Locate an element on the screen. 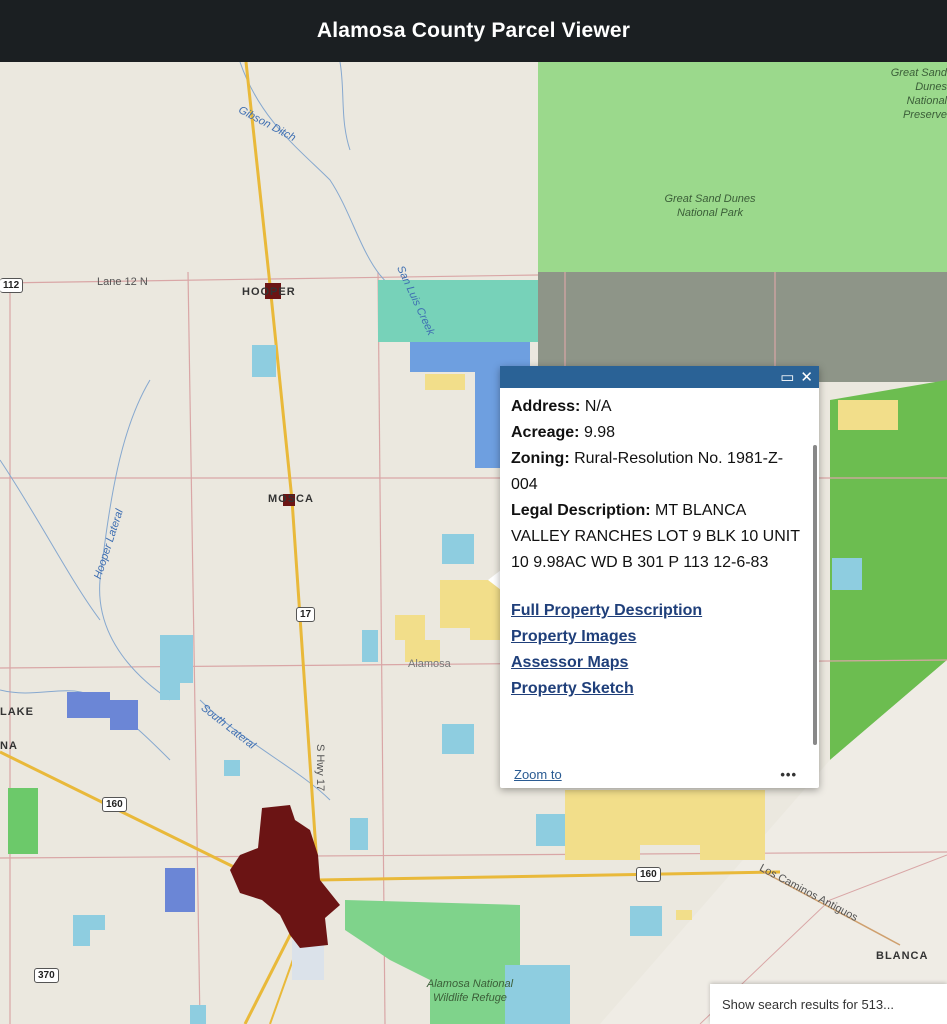  popup-titlebar: ▭ ✕ is located at coordinates (659, 377).